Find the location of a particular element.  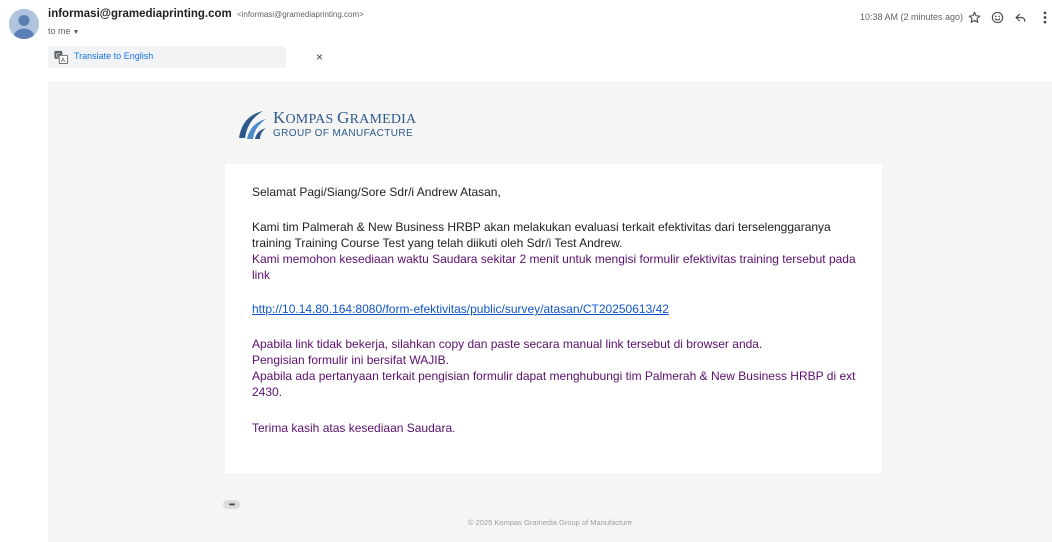

kompas-gramedia-logo-icon is located at coordinates (252, 125).